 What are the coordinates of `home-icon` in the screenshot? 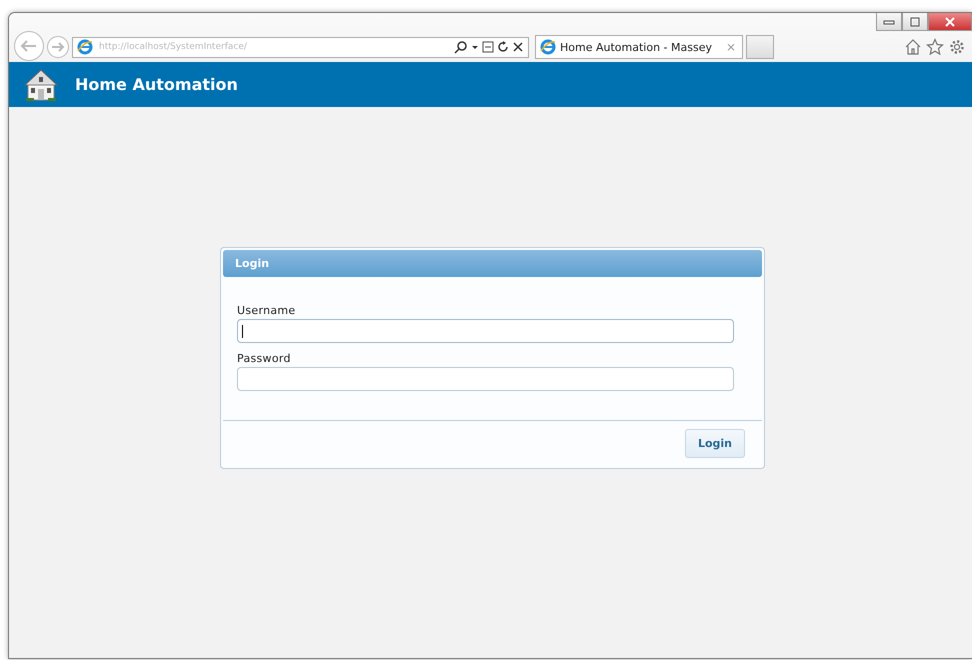 It's located at (913, 47).